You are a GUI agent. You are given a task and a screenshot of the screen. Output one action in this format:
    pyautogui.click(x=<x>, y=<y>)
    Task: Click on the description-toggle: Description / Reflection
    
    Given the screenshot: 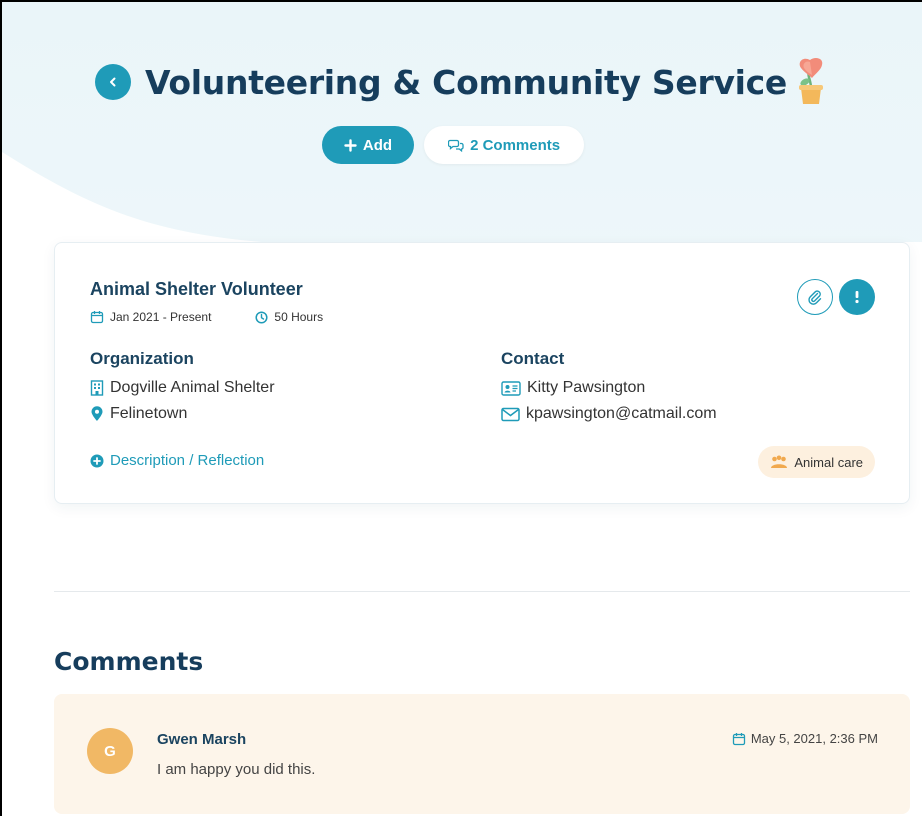 What is the action you would take?
    pyautogui.click(x=177, y=460)
    